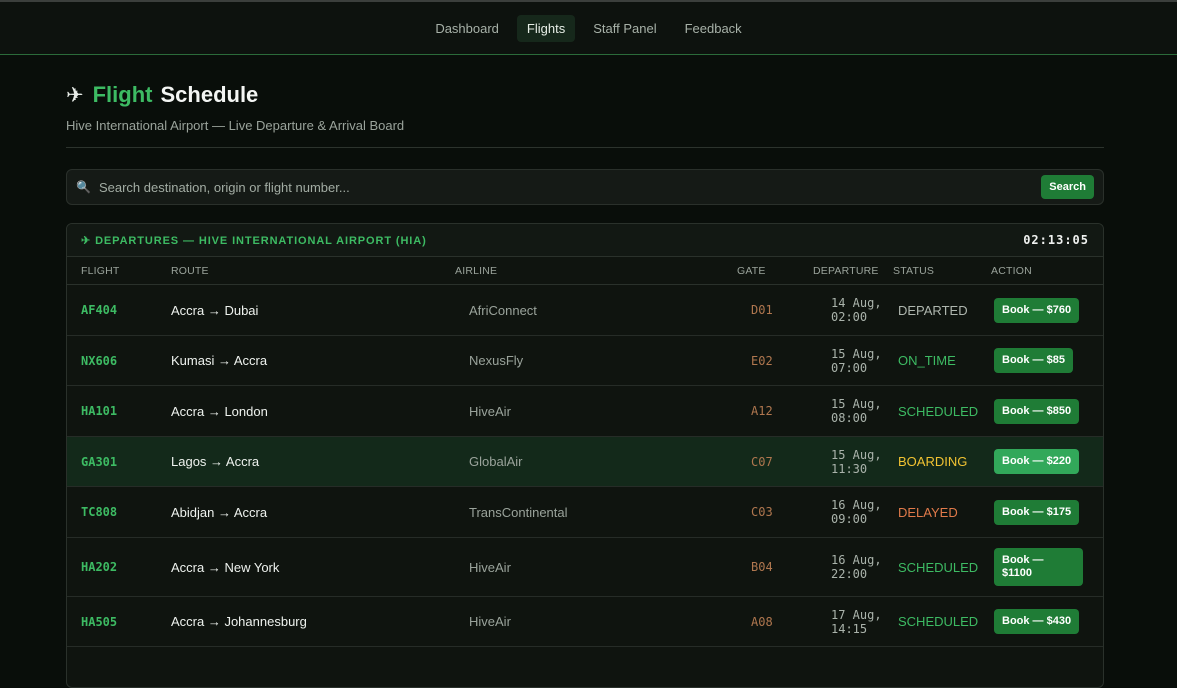  I want to click on departure-hour: 07:00, so click(849, 367).